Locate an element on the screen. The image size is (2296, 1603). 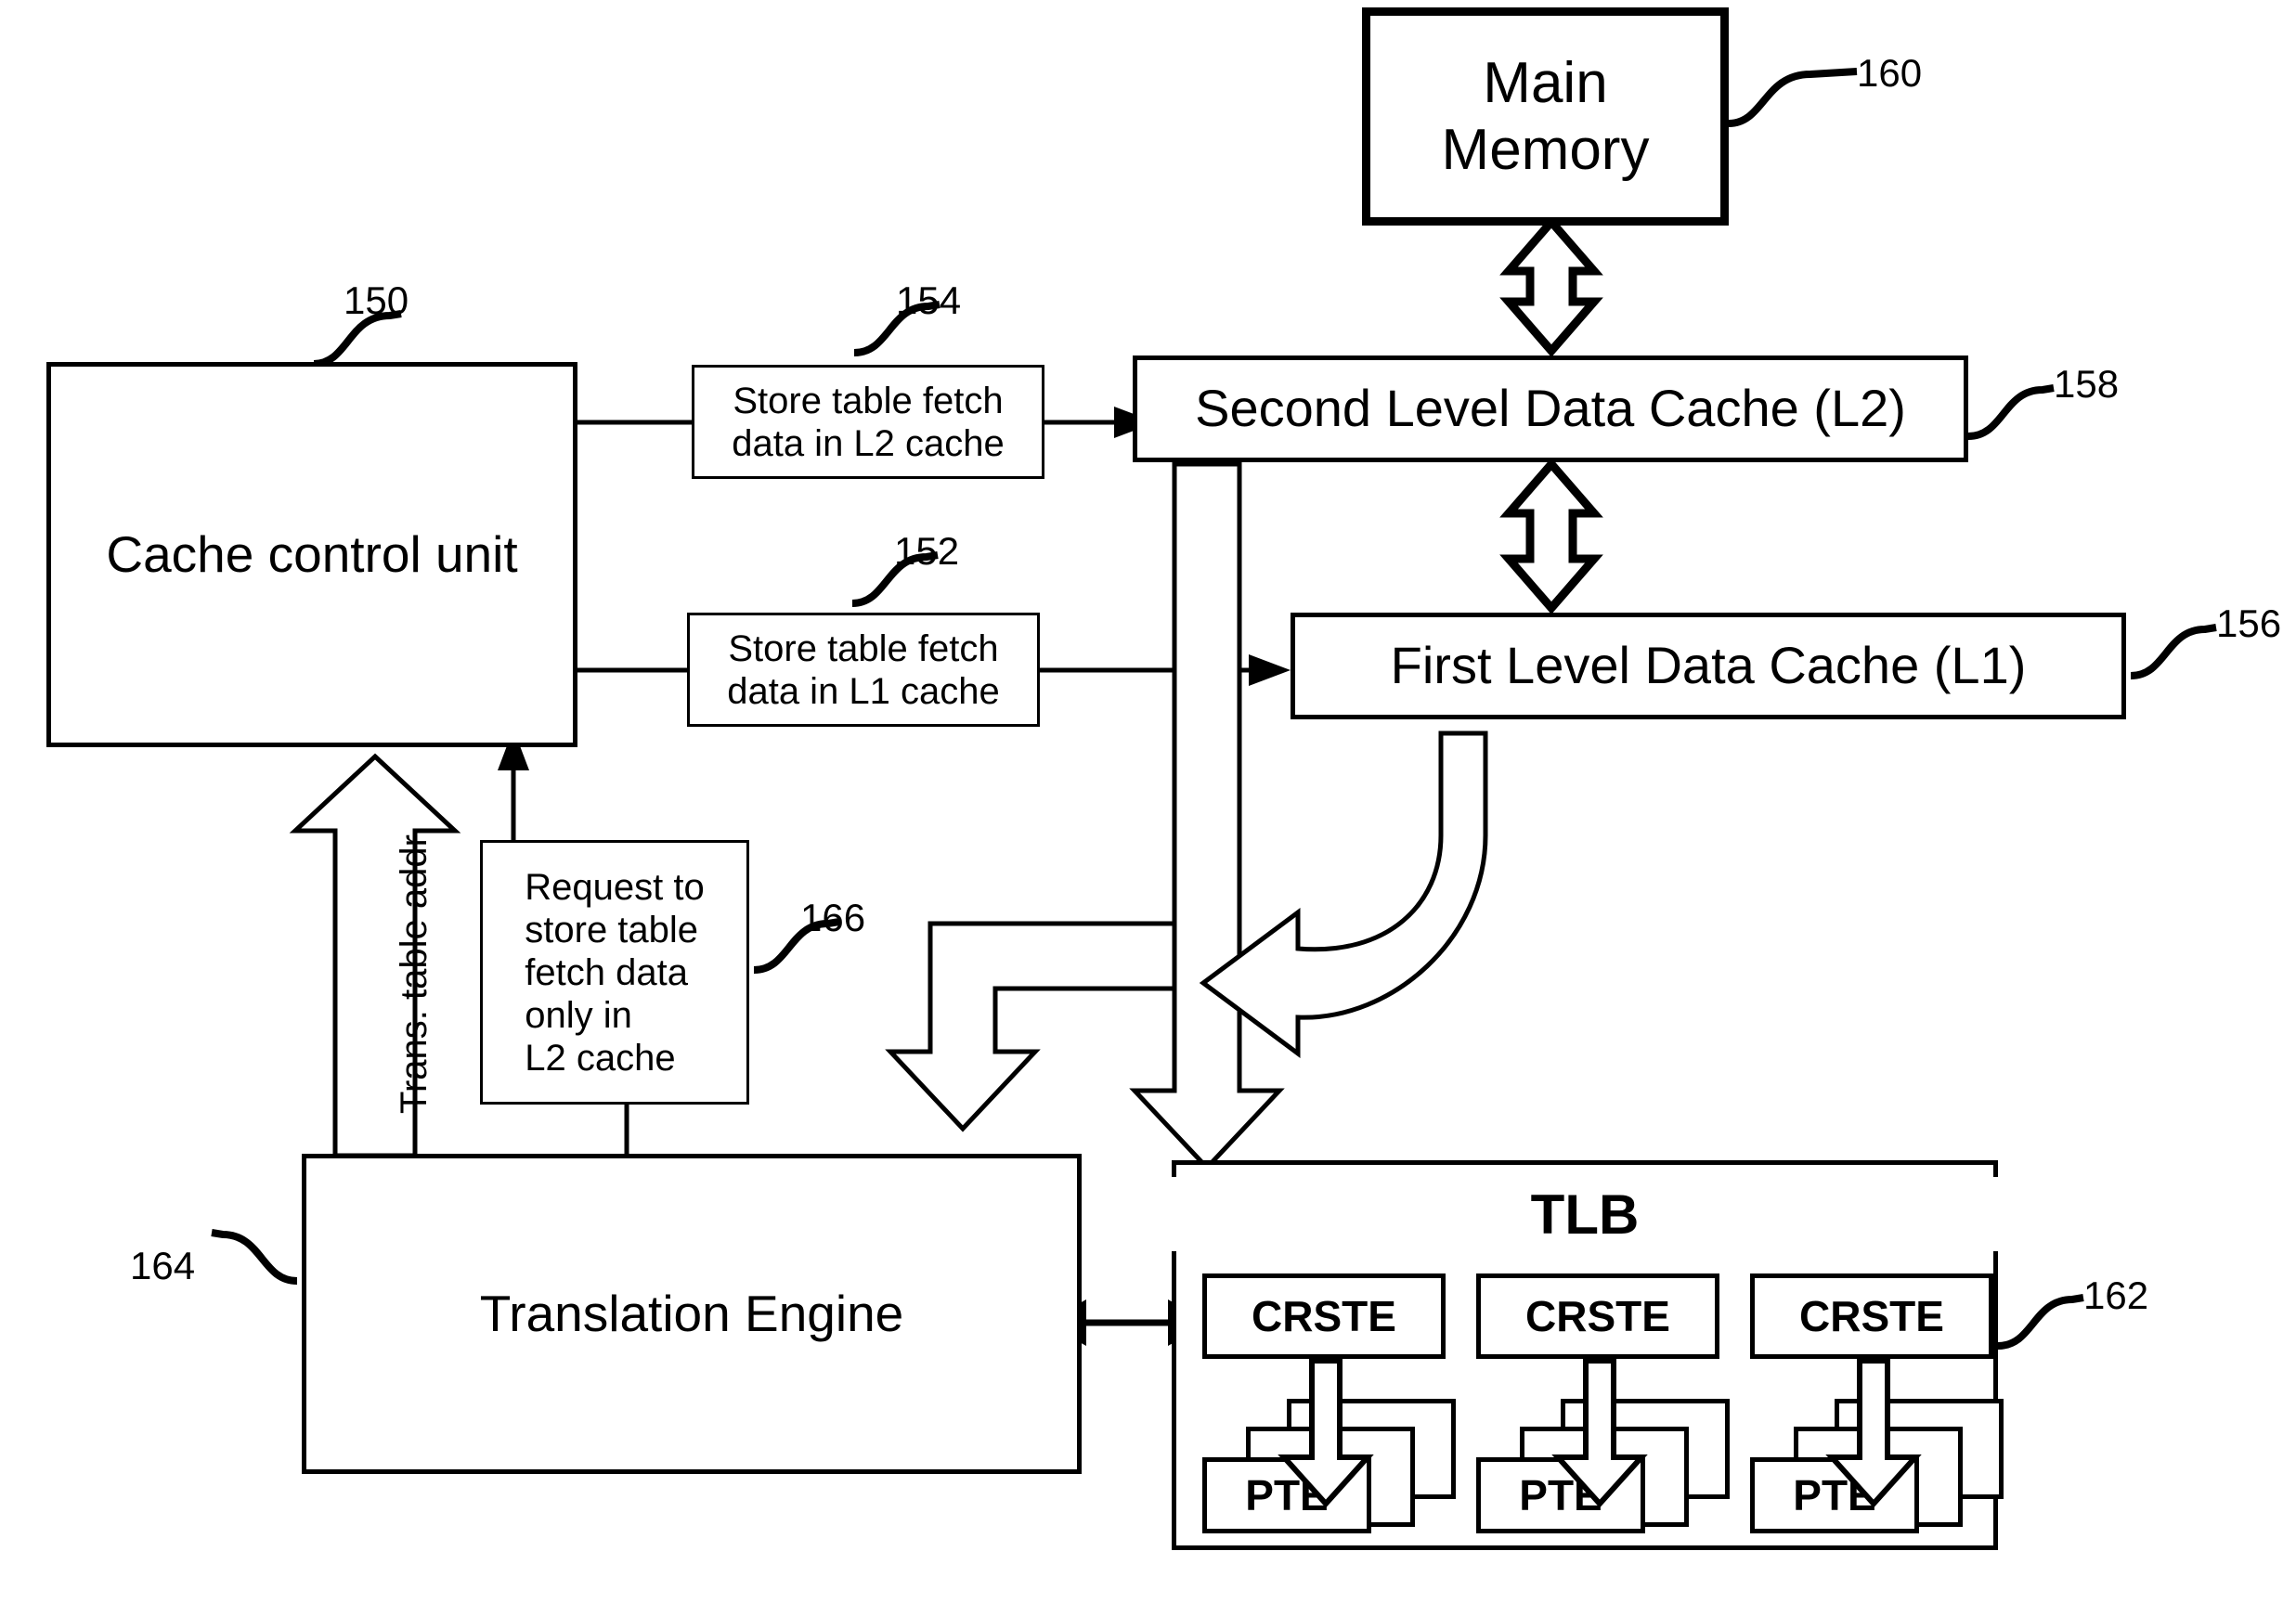
tlb-pte-0: PTE is located at coordinates (1286, 1495).